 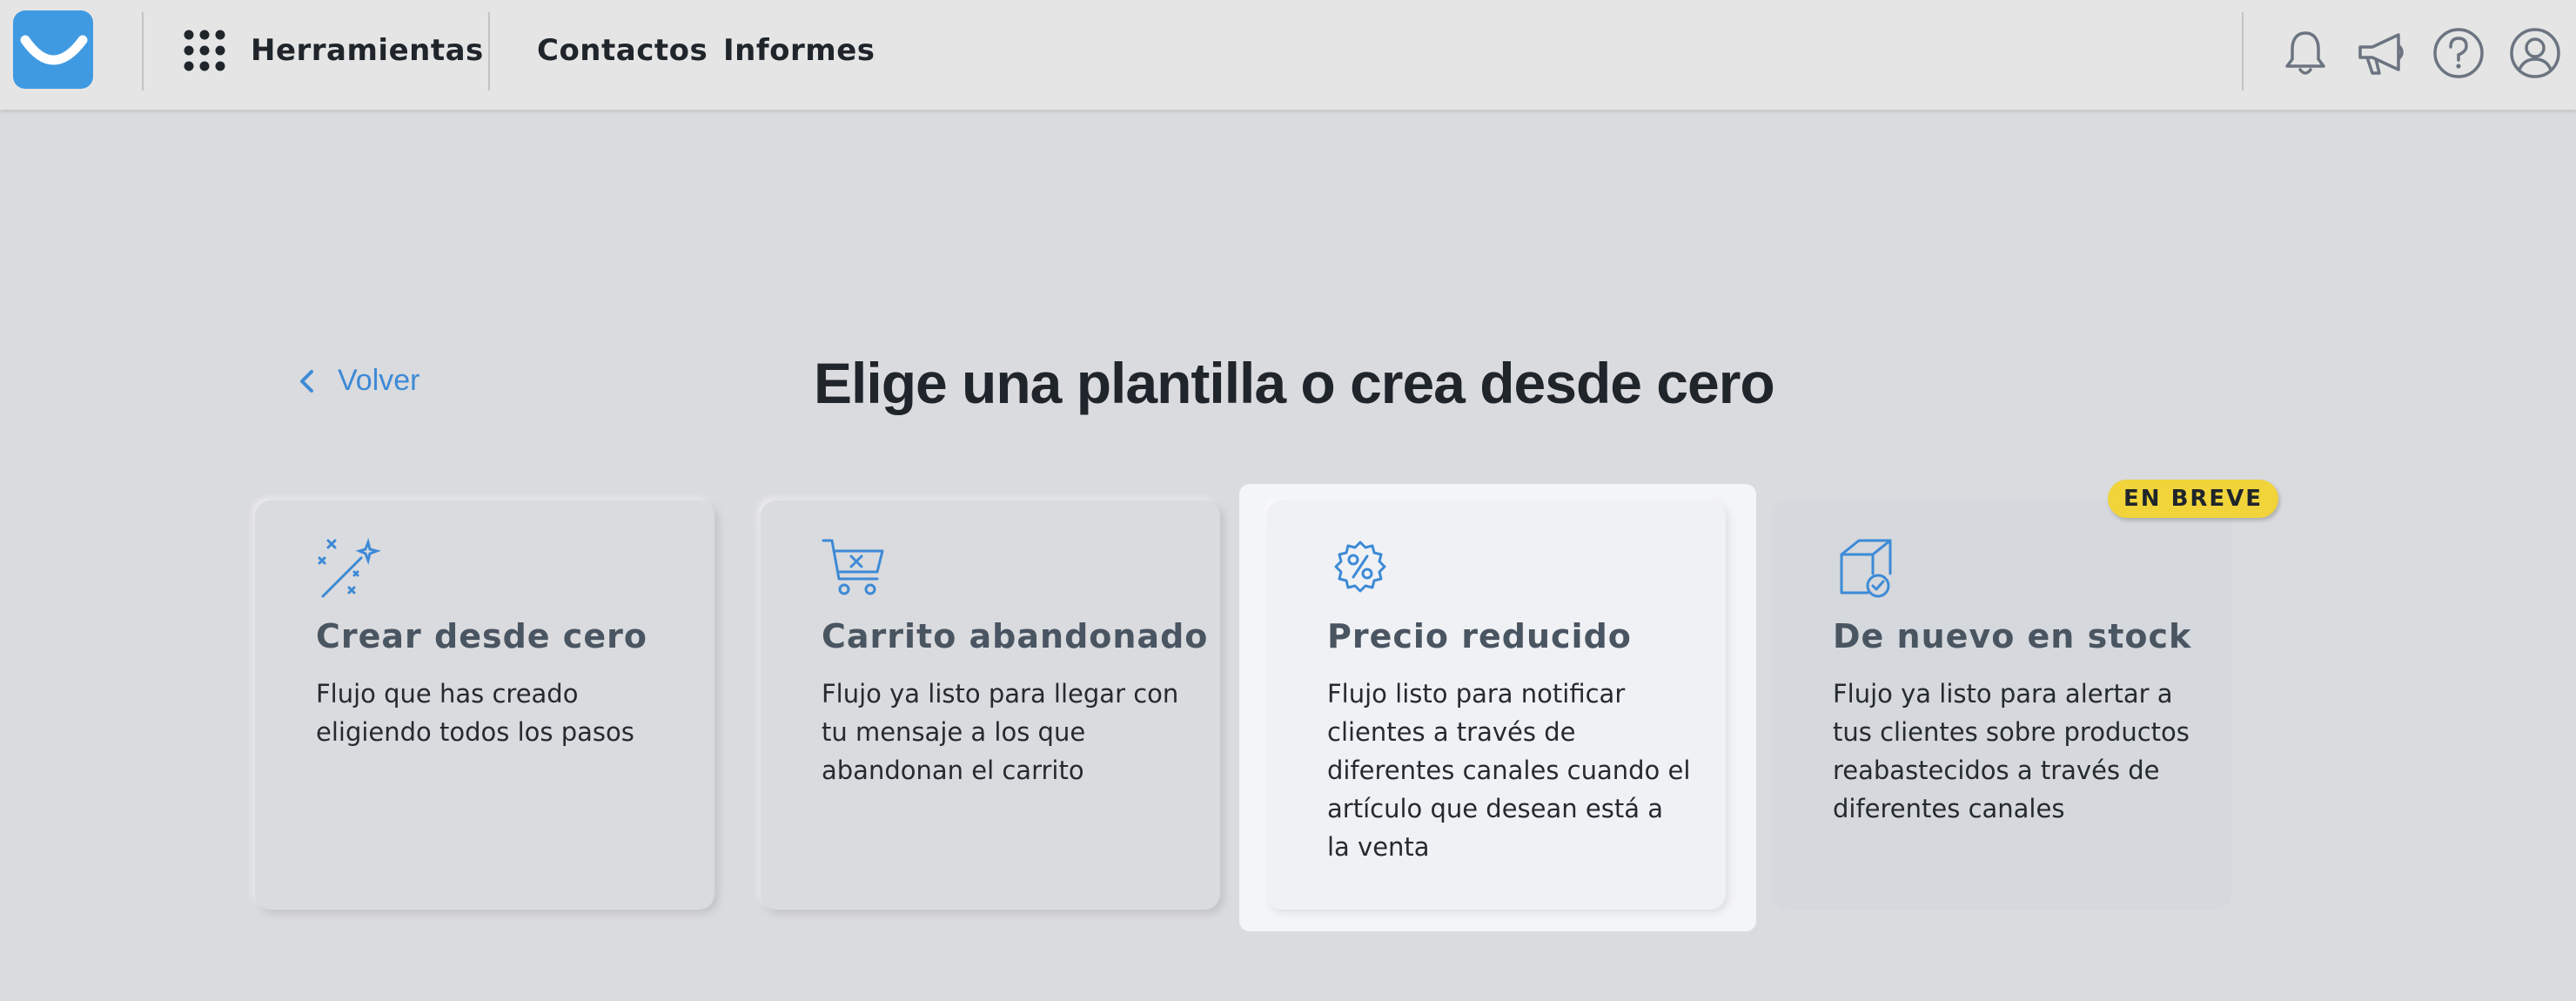 What do you see at coordinates (1479, 636) in the screenshot?
I see `card-title: Precio reducido` at bounding box center [1479, 636].